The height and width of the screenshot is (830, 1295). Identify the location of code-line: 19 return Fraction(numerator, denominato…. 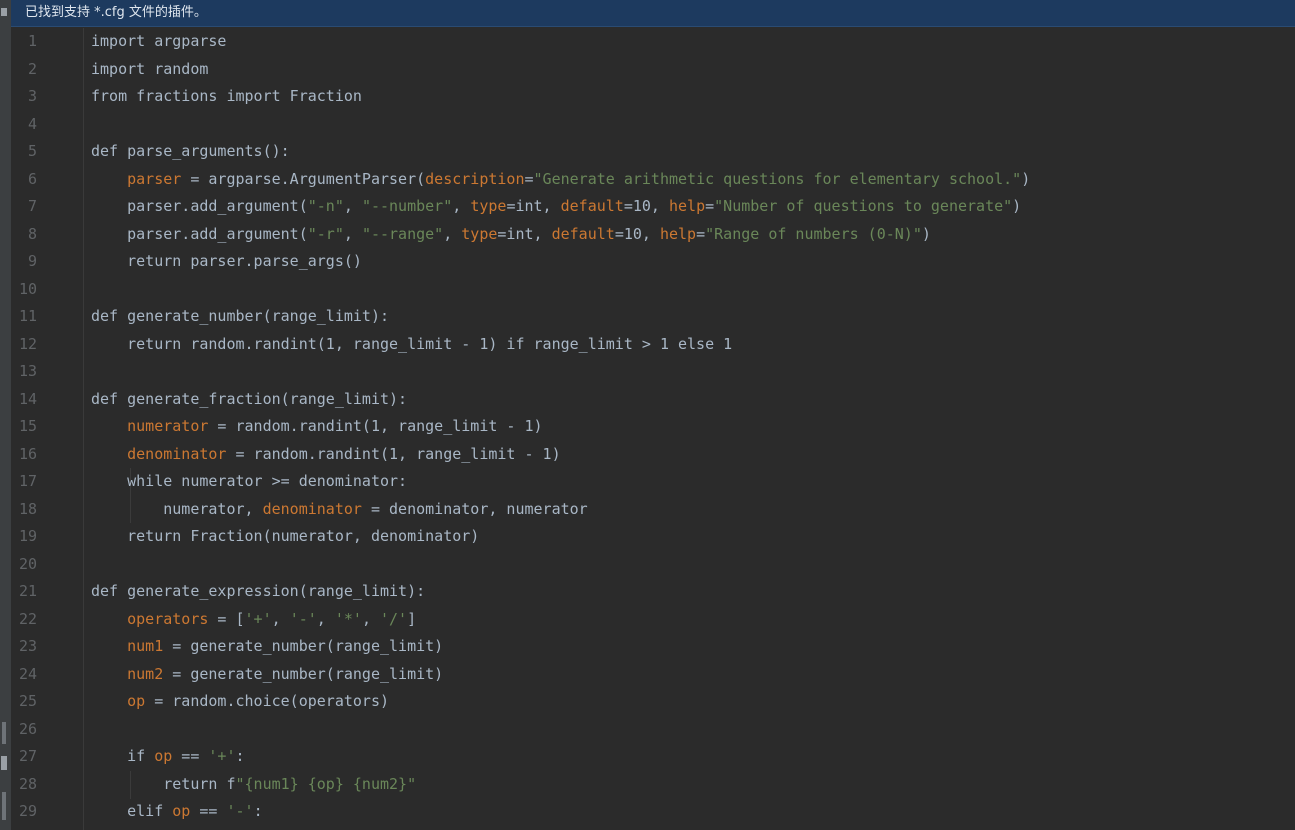
(653, 537).